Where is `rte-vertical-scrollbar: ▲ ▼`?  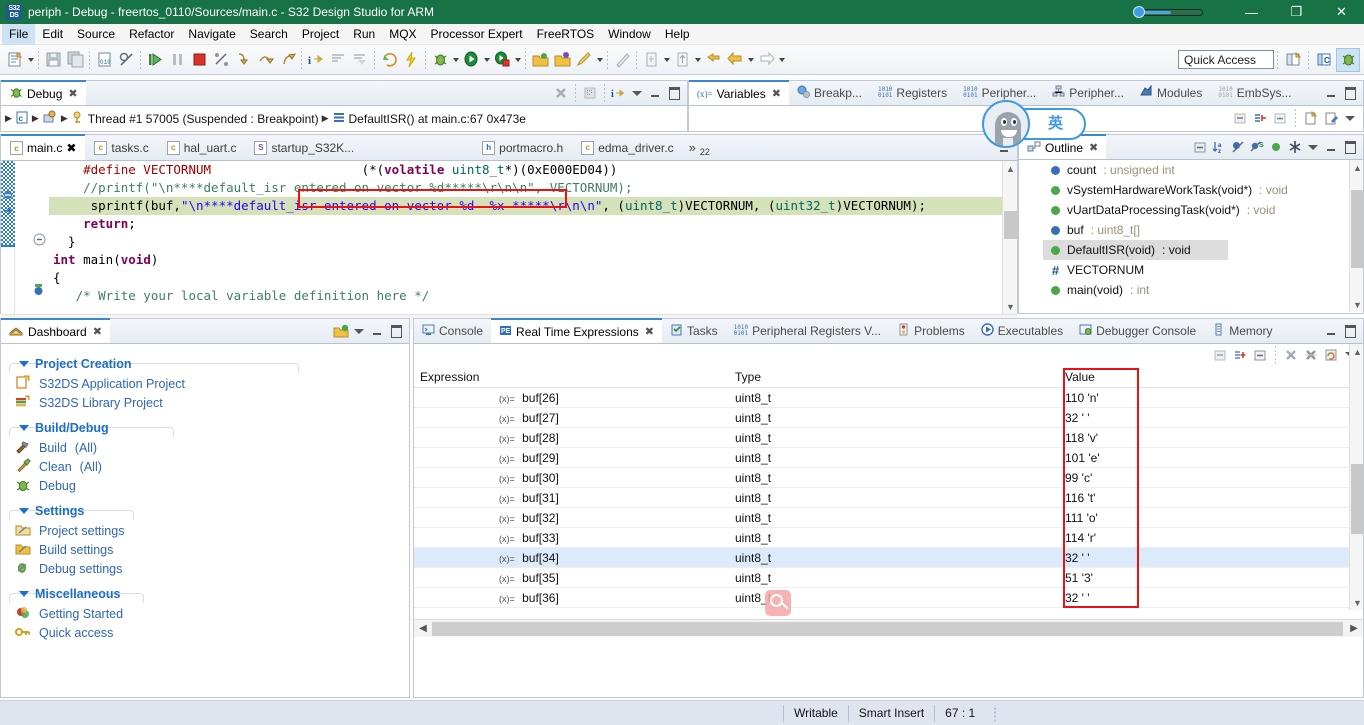
rte-vertical-scrollbar: ▲ ▼ is located at coordinates (1356, 477).